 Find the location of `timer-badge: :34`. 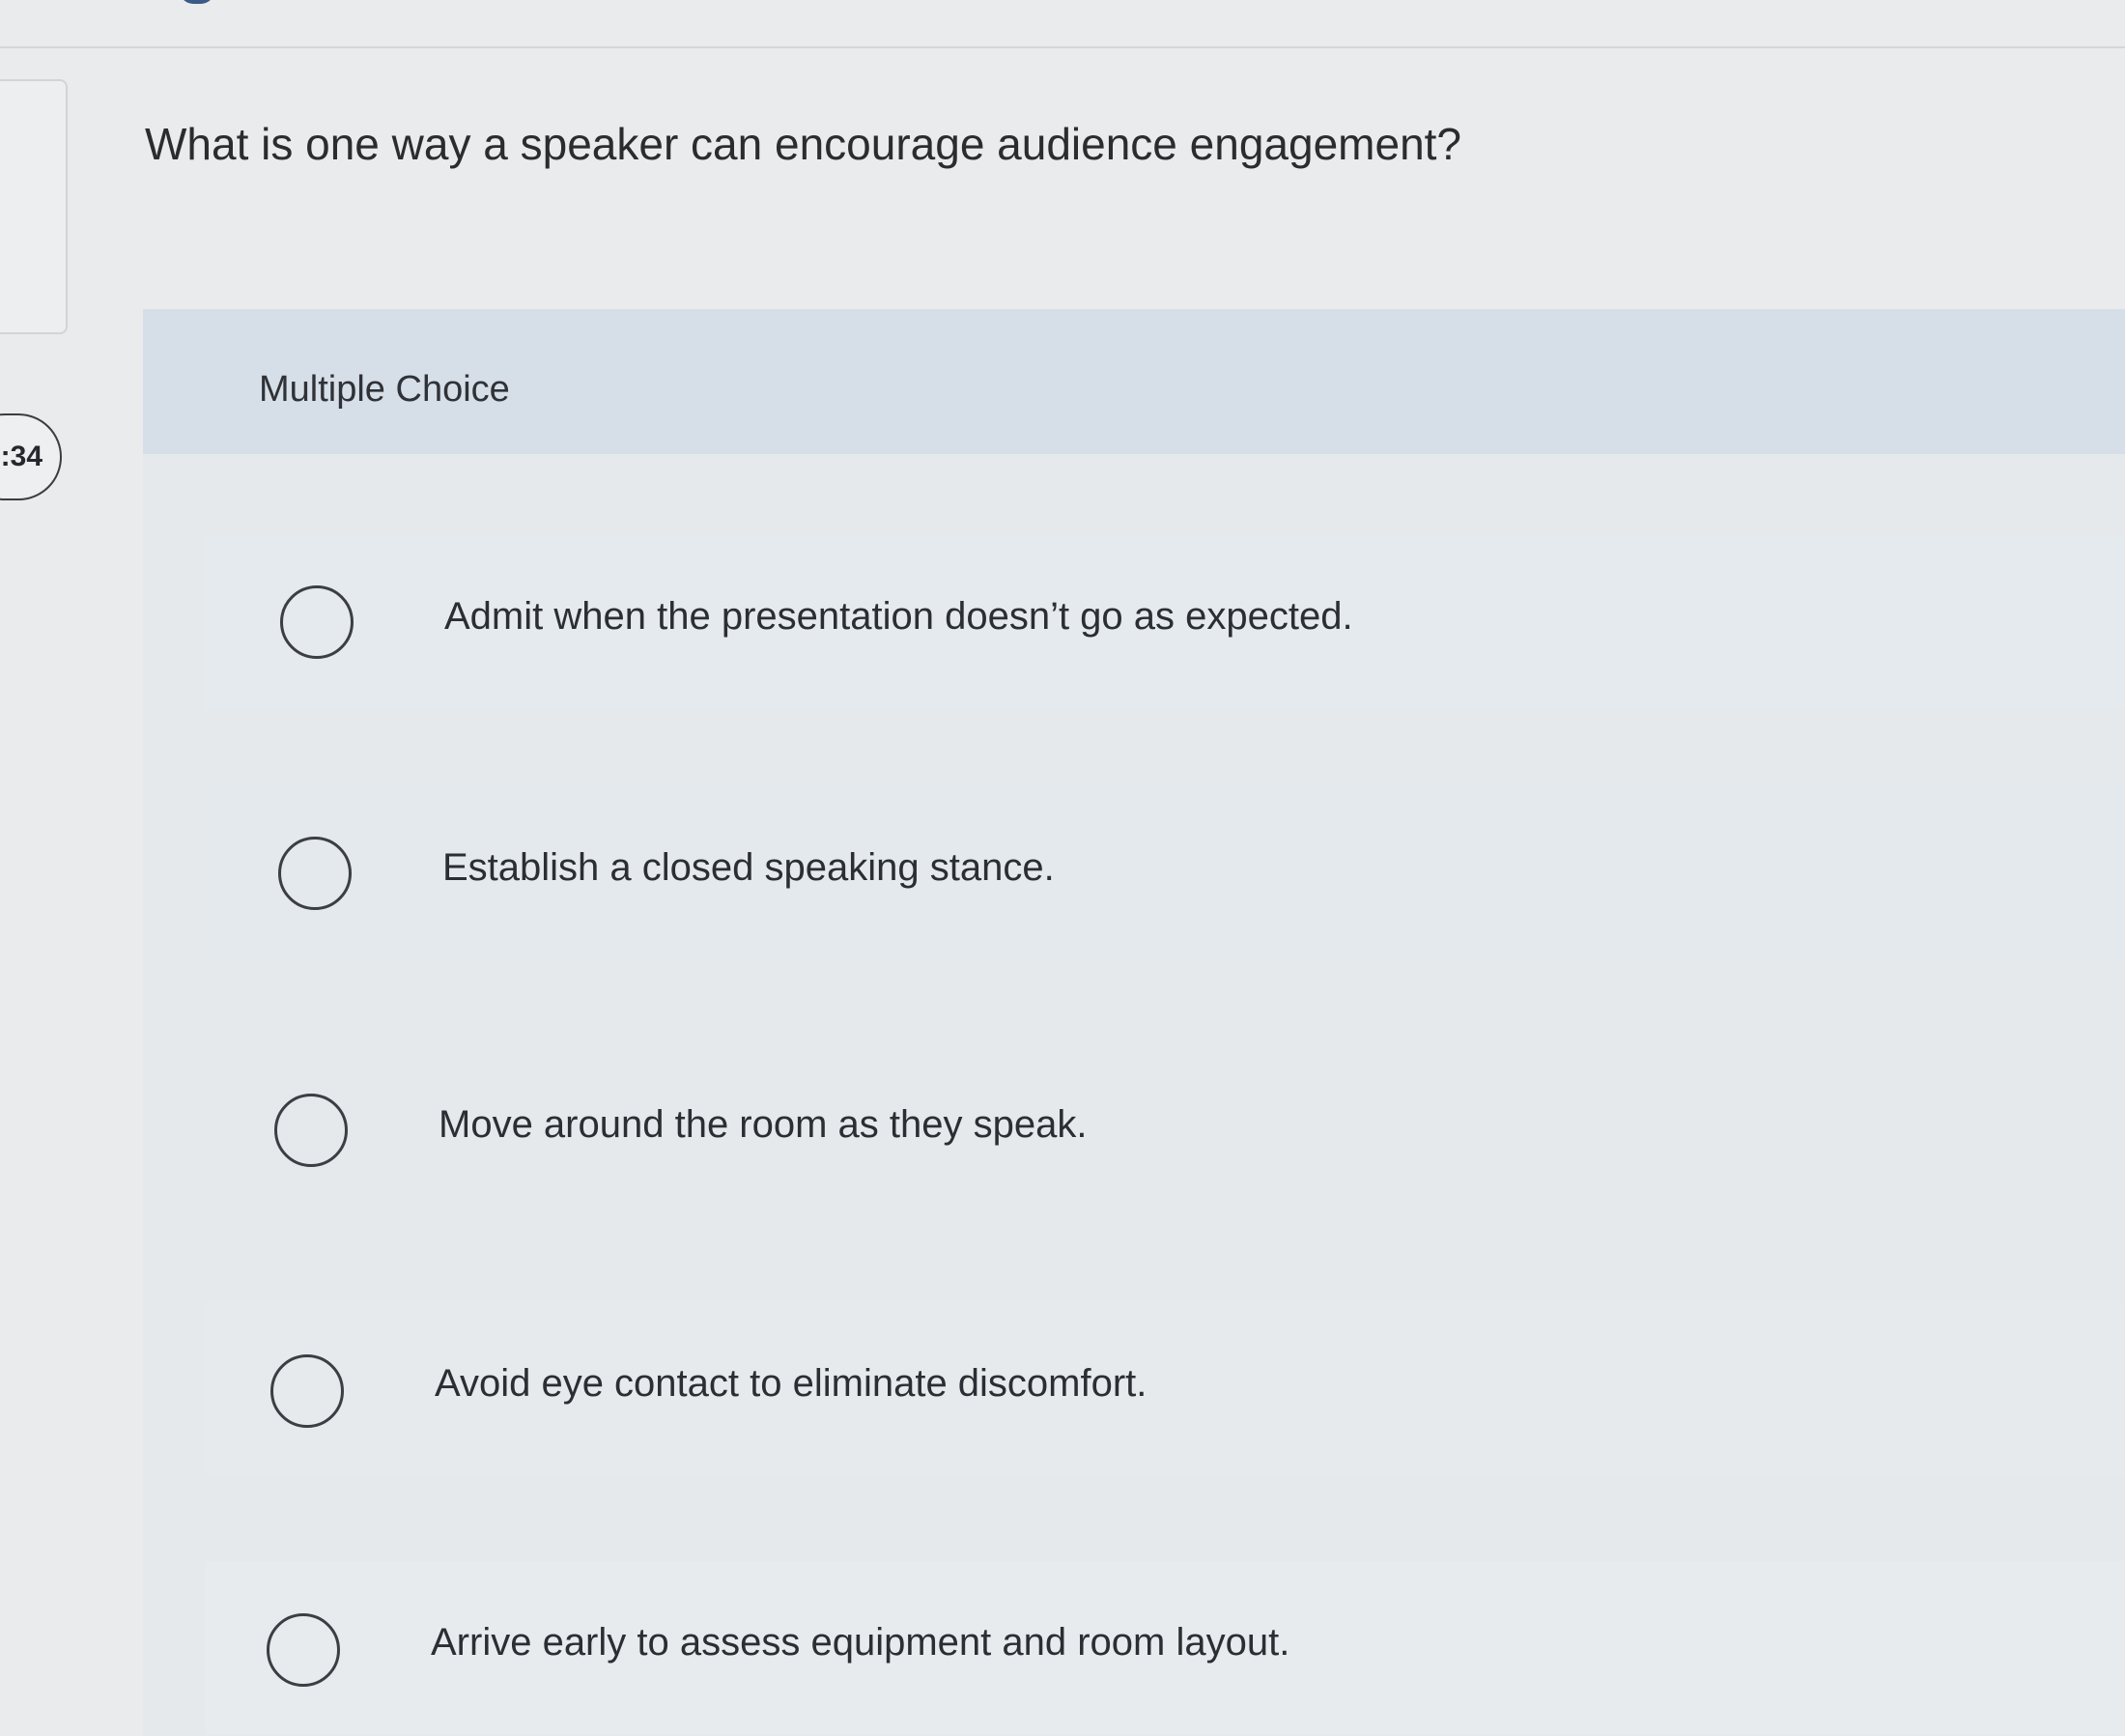

timer-badge: :34 is located at coordinates (31, 456).